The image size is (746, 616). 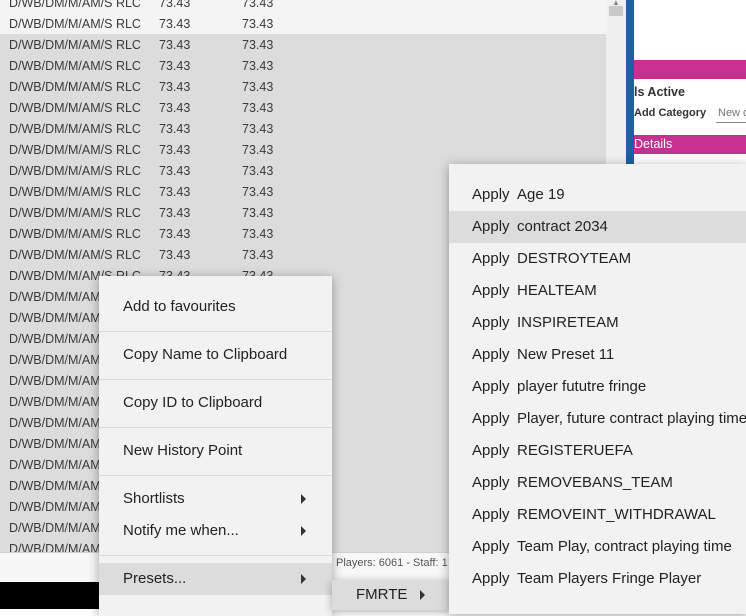 I want to click on menu-item-copy-name: Copy Name to Clipboard, so click(x=215, y=355).